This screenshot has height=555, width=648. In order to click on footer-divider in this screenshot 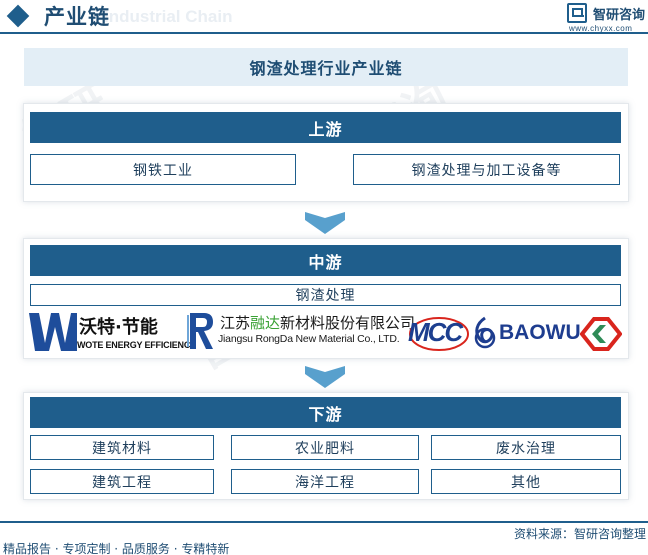, I will do `click(324, 522)`.